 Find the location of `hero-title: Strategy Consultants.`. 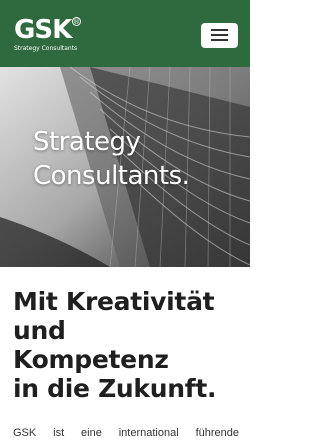

hero-title: Strategy Consultants. is located at coordinates (111, 159).